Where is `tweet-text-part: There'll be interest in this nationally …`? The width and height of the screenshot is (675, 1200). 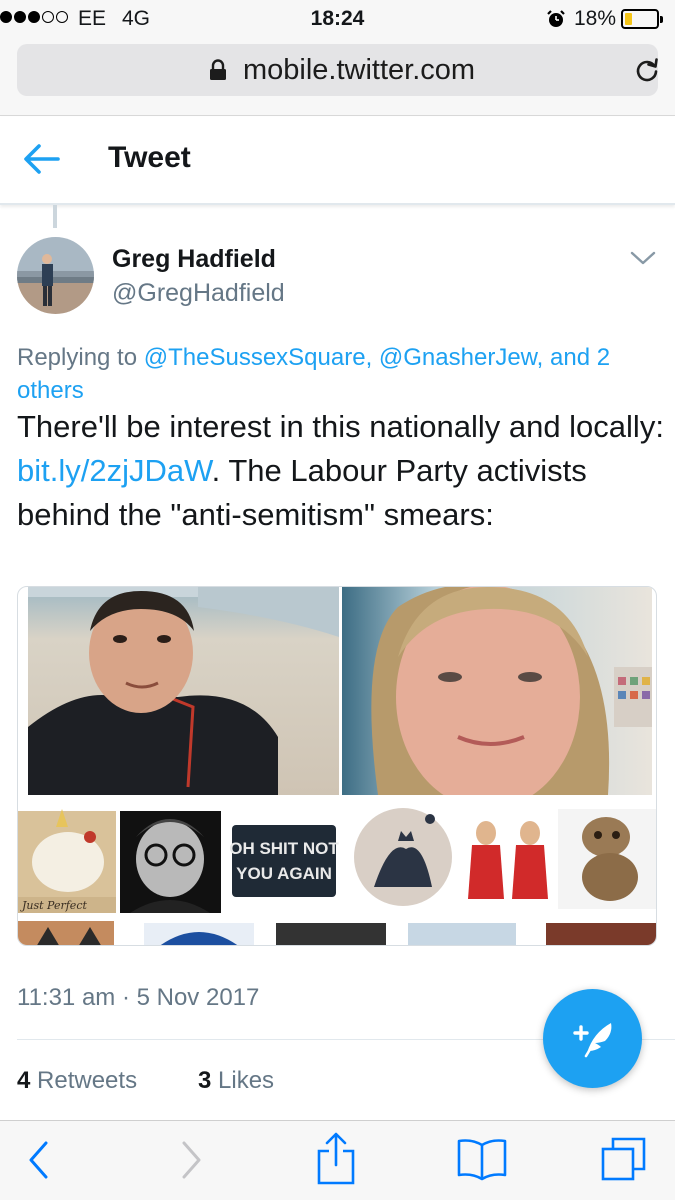
tweet-text-part: There'll be interest in this nationally … is located at coordinates (340, 426).